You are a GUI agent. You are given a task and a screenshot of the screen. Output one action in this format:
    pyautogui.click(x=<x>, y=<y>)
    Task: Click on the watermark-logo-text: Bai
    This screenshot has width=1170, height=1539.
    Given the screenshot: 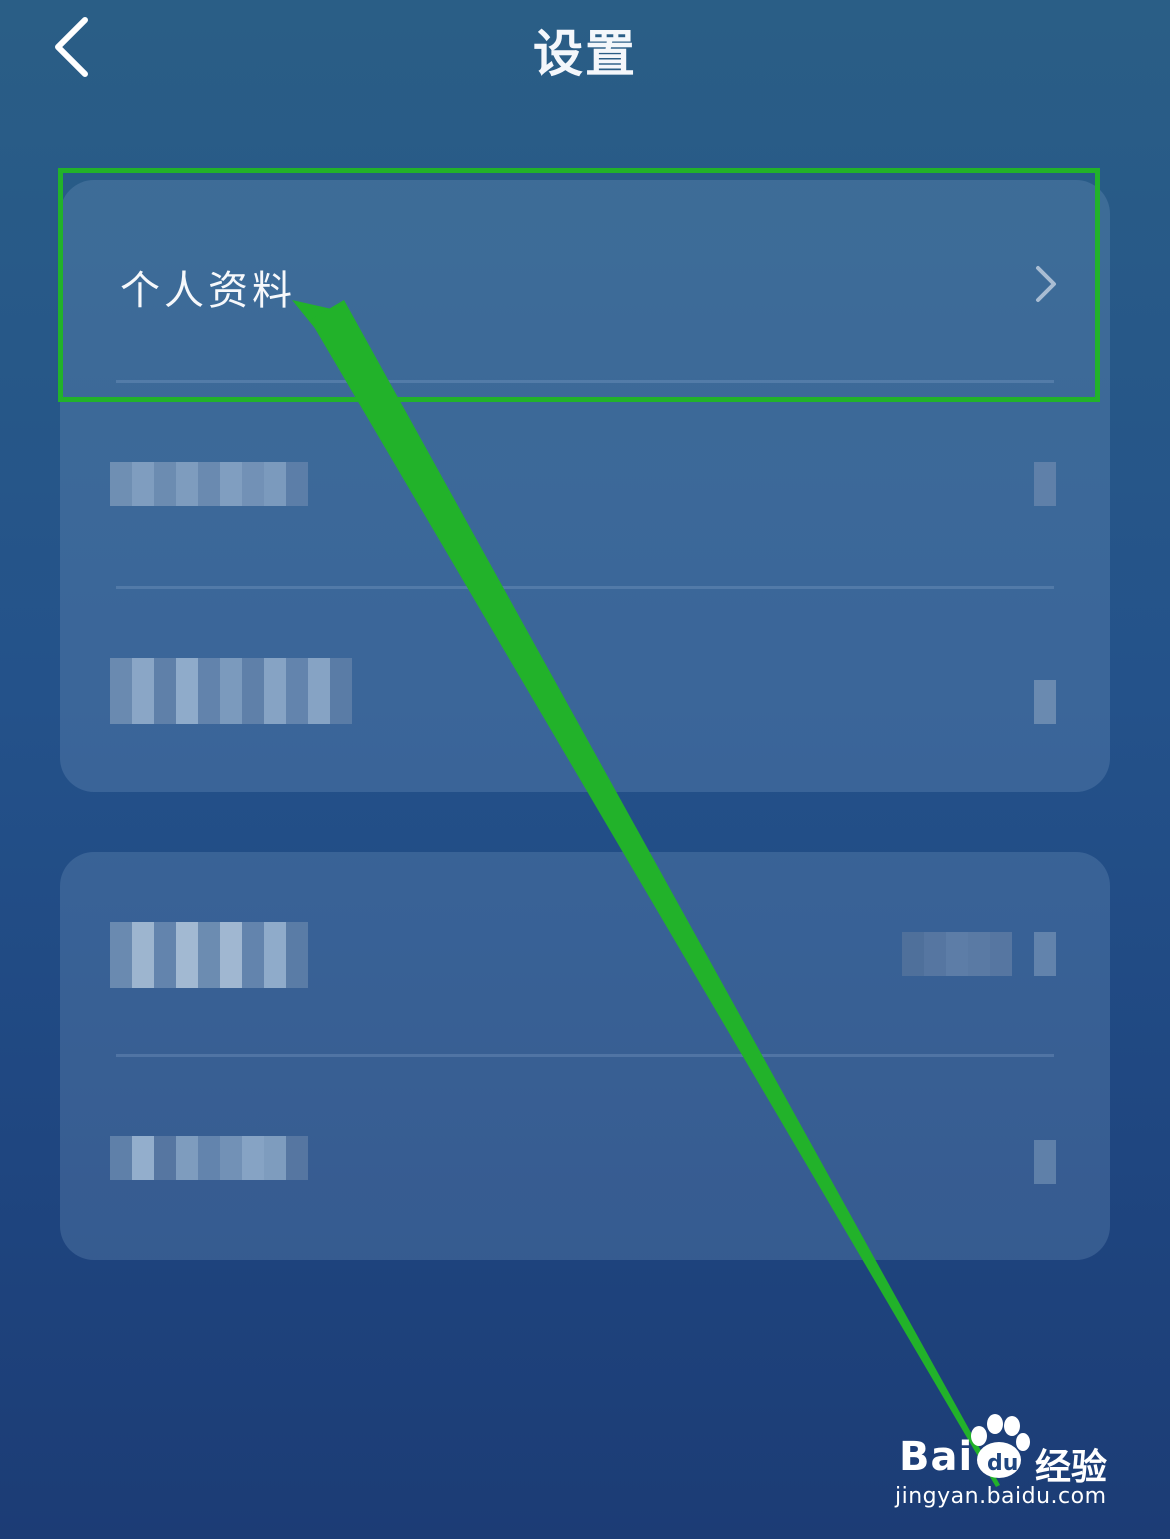 What is the action you would take?
    pyautogui.click(x=936, y=1457)
    